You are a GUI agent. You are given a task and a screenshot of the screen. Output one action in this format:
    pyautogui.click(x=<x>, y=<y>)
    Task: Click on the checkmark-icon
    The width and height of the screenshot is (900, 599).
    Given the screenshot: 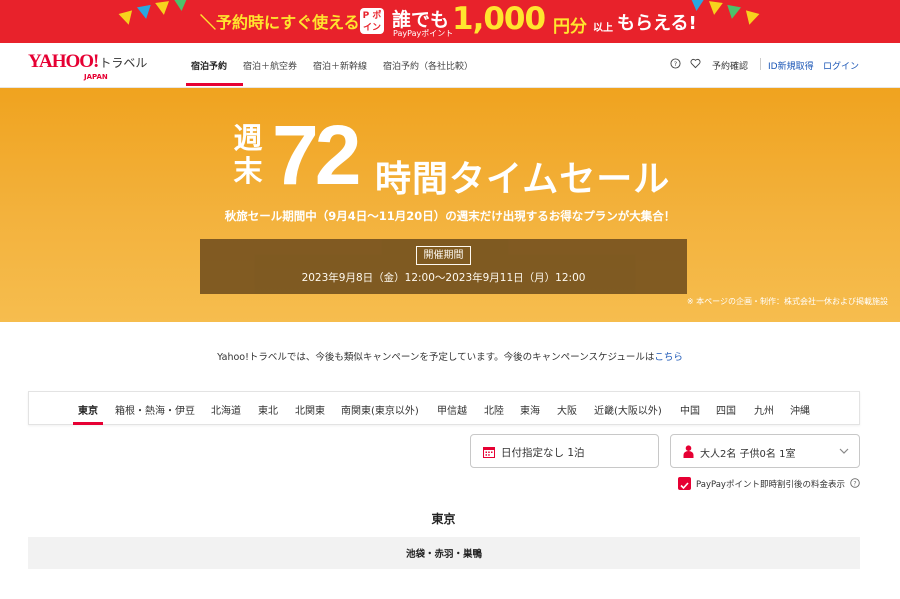 What is the action you would take?
    pyautogui.click(x=684, y=486)
    